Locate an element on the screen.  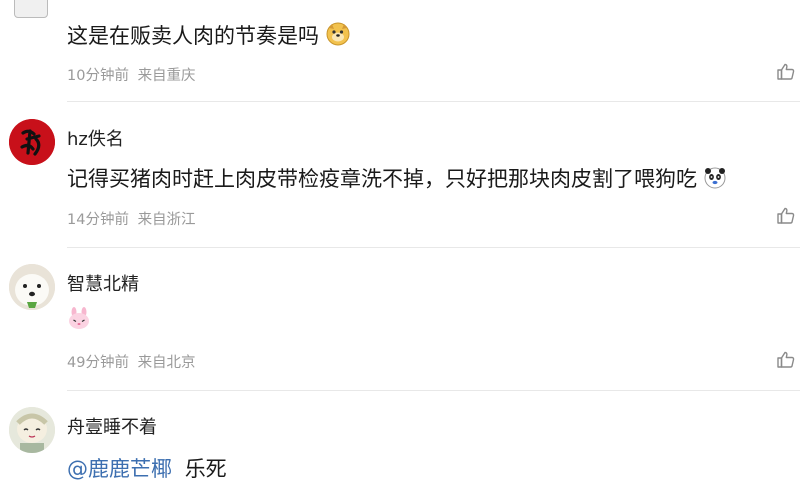
comment-location: 来自浙江 is located at coordinates (166, 220).